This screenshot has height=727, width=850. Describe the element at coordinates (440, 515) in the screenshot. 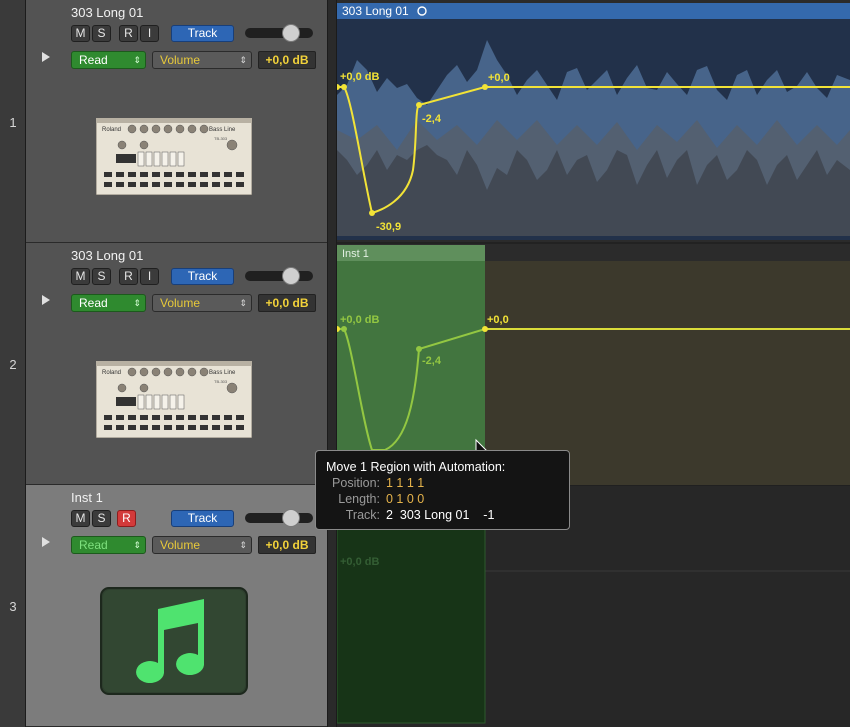

I see `tooltip-track-value: 2 303 Long 01 -1` at that location.